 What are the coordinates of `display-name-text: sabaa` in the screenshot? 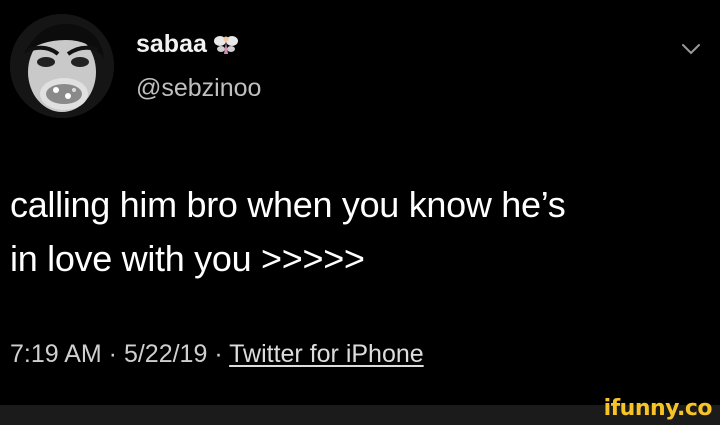 It's located at (171, 44).